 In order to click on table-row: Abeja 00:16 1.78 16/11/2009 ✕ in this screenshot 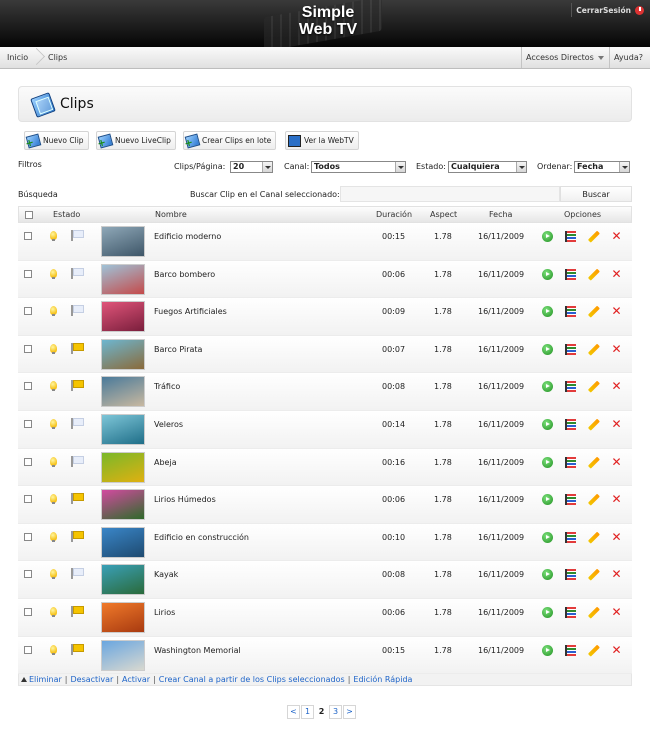, I will do `click(325, 467)`.